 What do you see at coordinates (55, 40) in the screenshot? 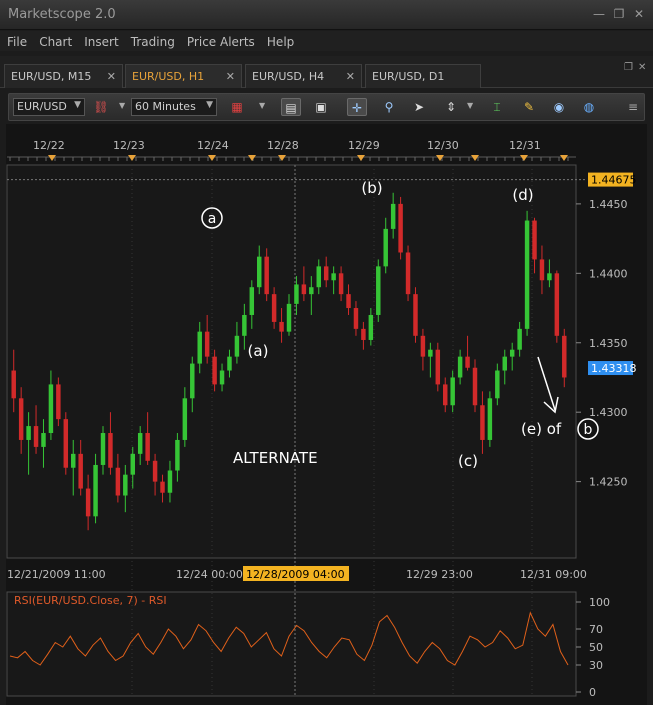
I see `menu-chart: Chart` at bounding box center [55, 40].